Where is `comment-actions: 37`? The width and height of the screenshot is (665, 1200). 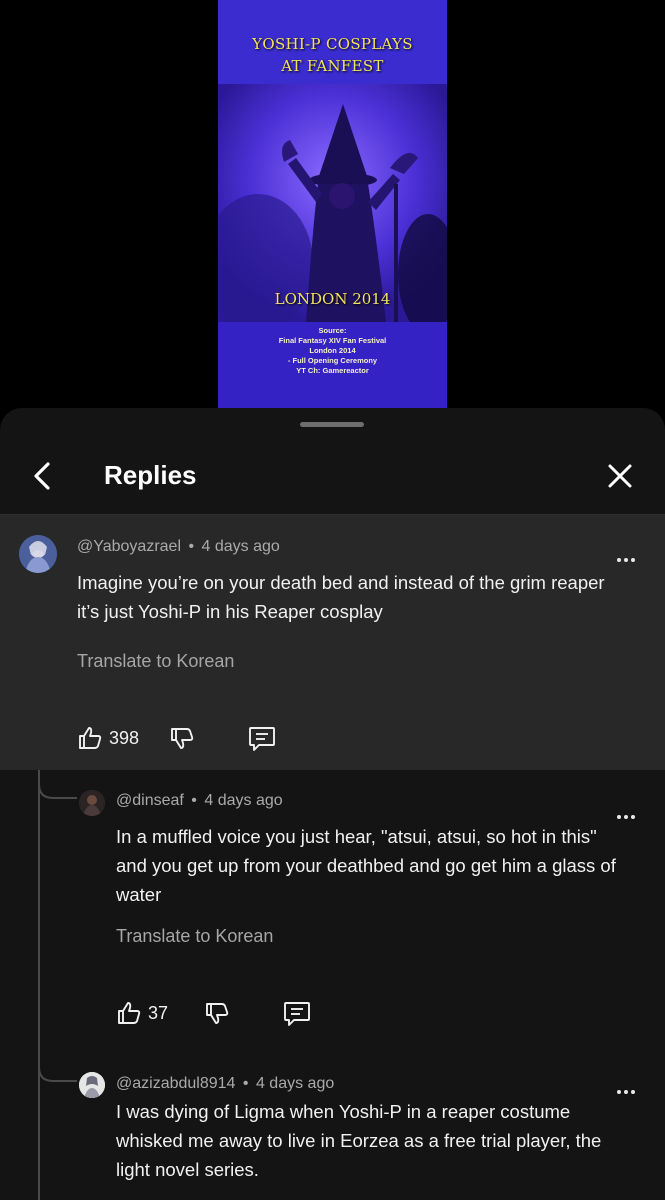
comment-actions: 37 is located at coordinates (214, 1013).